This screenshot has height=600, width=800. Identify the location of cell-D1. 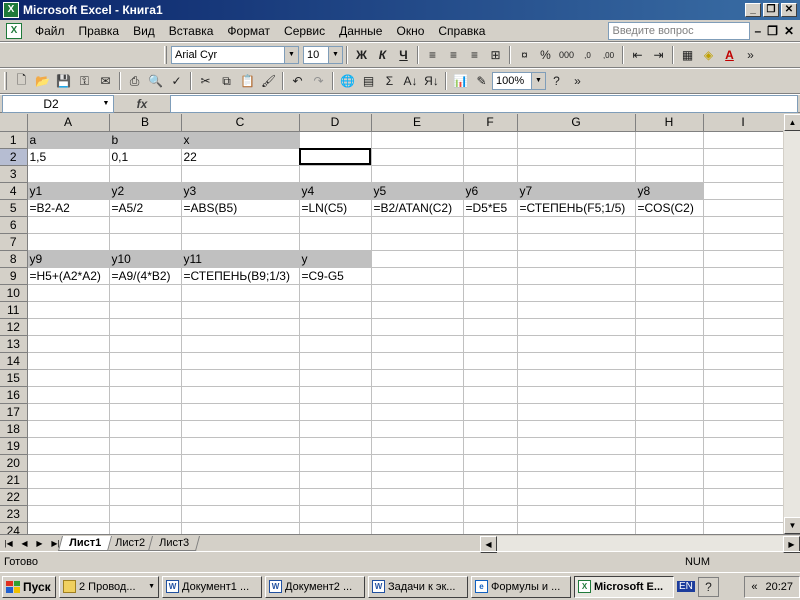
(335, 140).